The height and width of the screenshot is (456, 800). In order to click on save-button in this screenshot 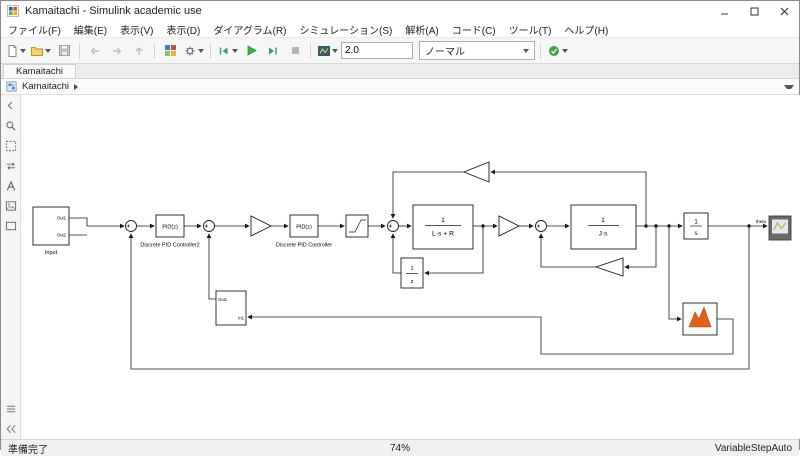, I will do `click(64, 51)`.